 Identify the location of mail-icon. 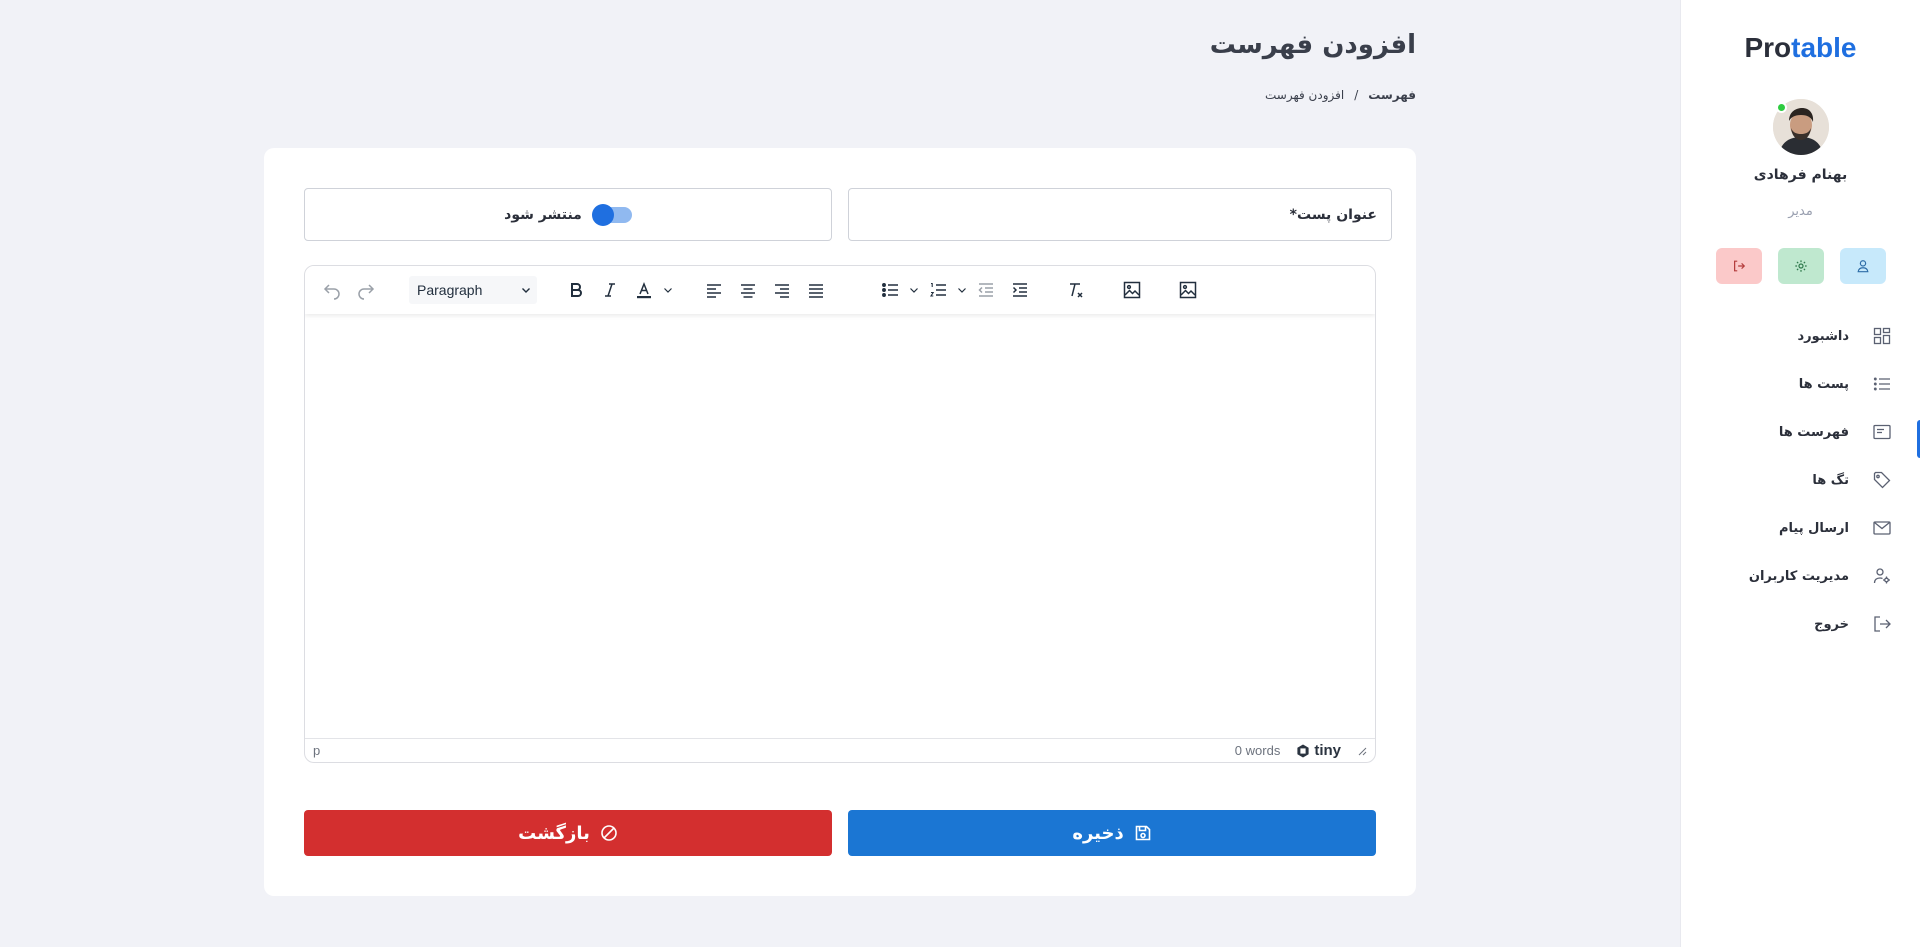
(1882, 528).